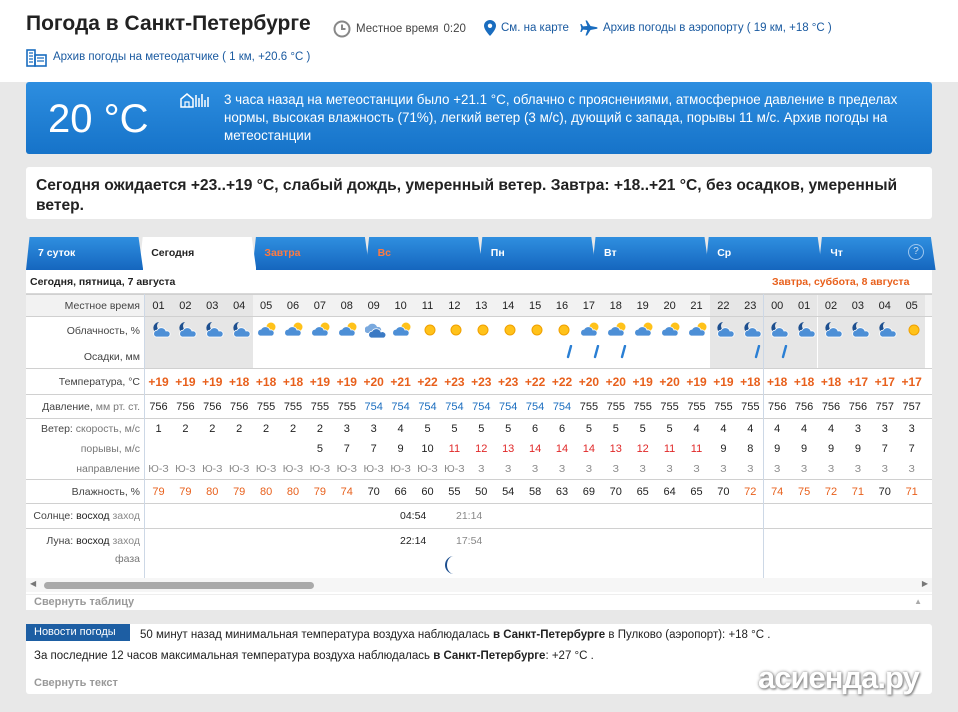  I want to click on tab-4: Пн, so click(537, 253).